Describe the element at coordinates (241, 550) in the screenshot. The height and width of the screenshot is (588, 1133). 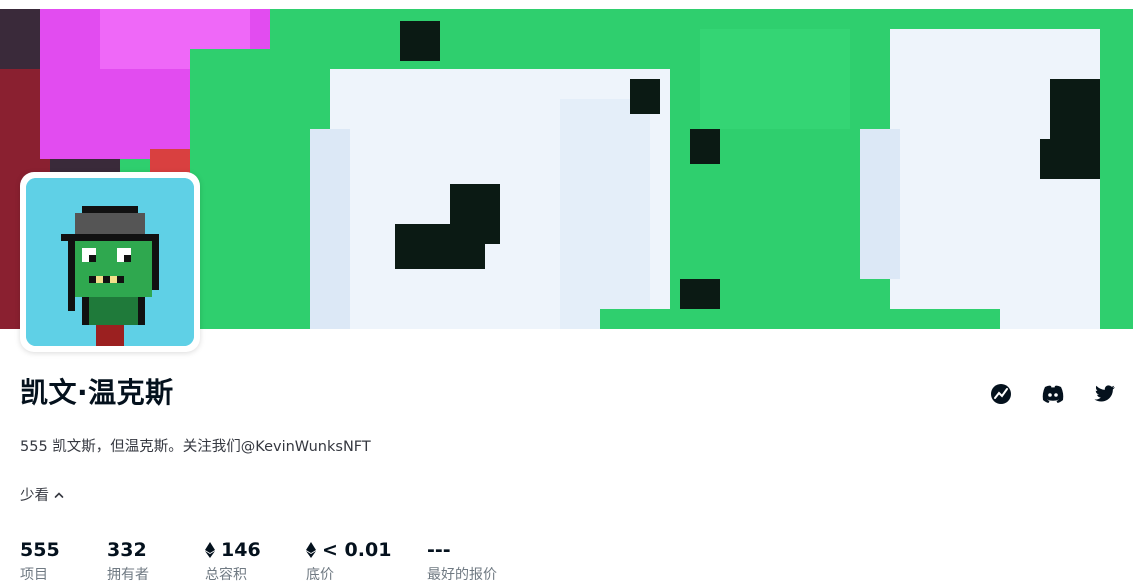
I see `stat-value: 146` at that location.